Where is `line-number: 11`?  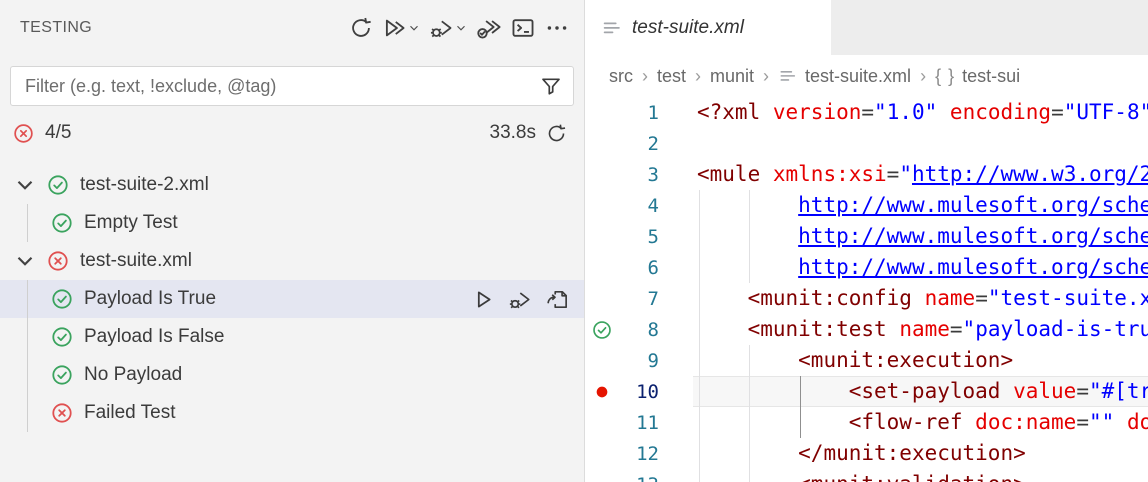 line-number: 11 is located at coordinates (647, 422).